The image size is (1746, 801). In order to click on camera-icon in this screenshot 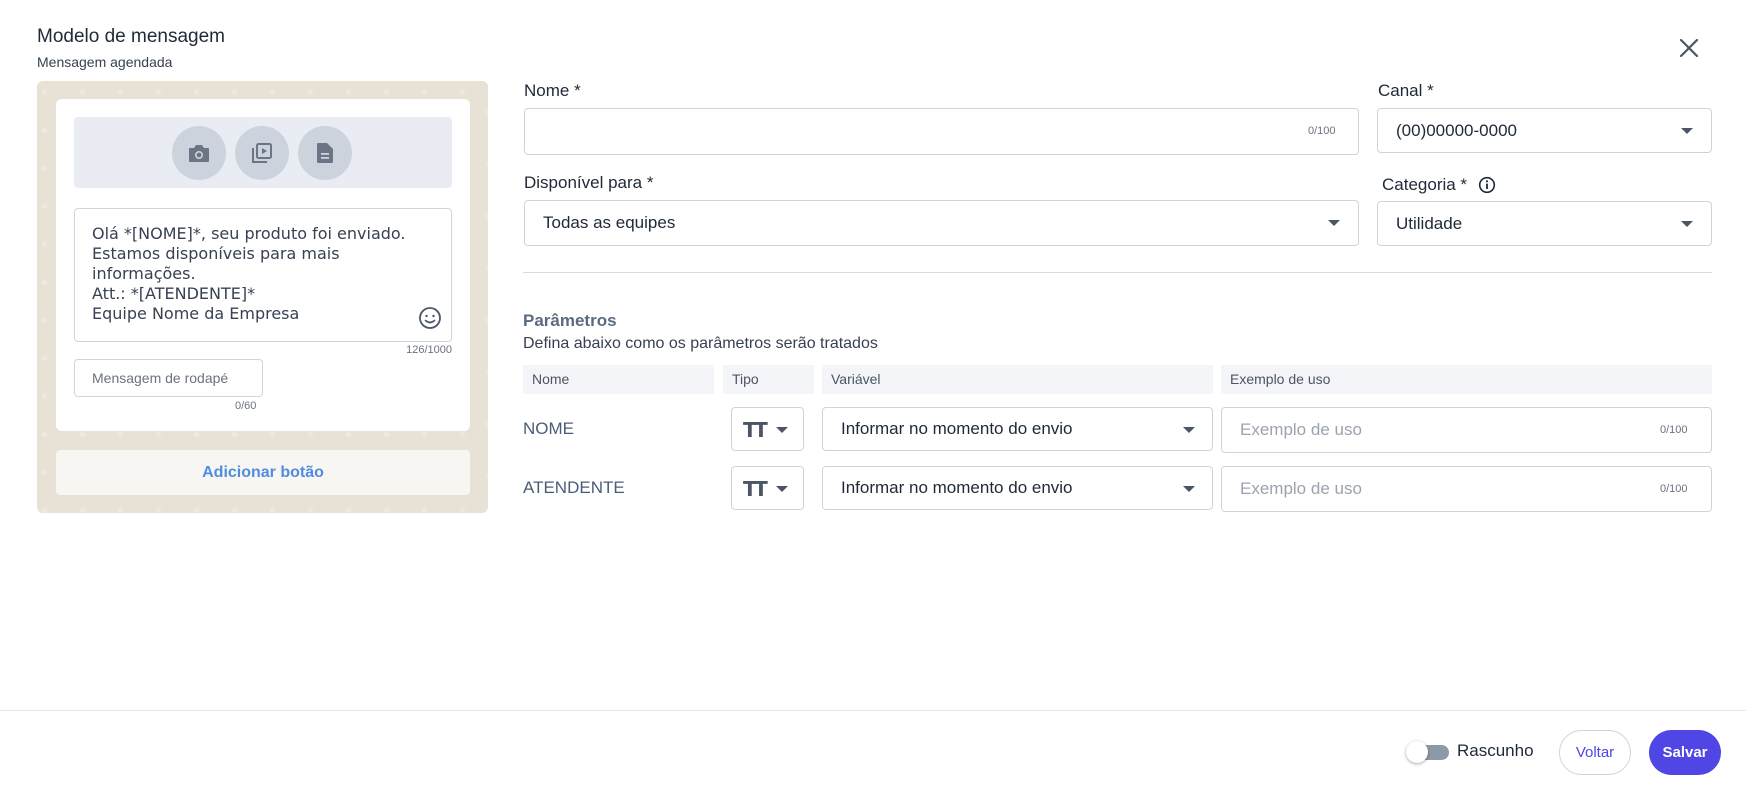, I will do `click(199, 153)`.